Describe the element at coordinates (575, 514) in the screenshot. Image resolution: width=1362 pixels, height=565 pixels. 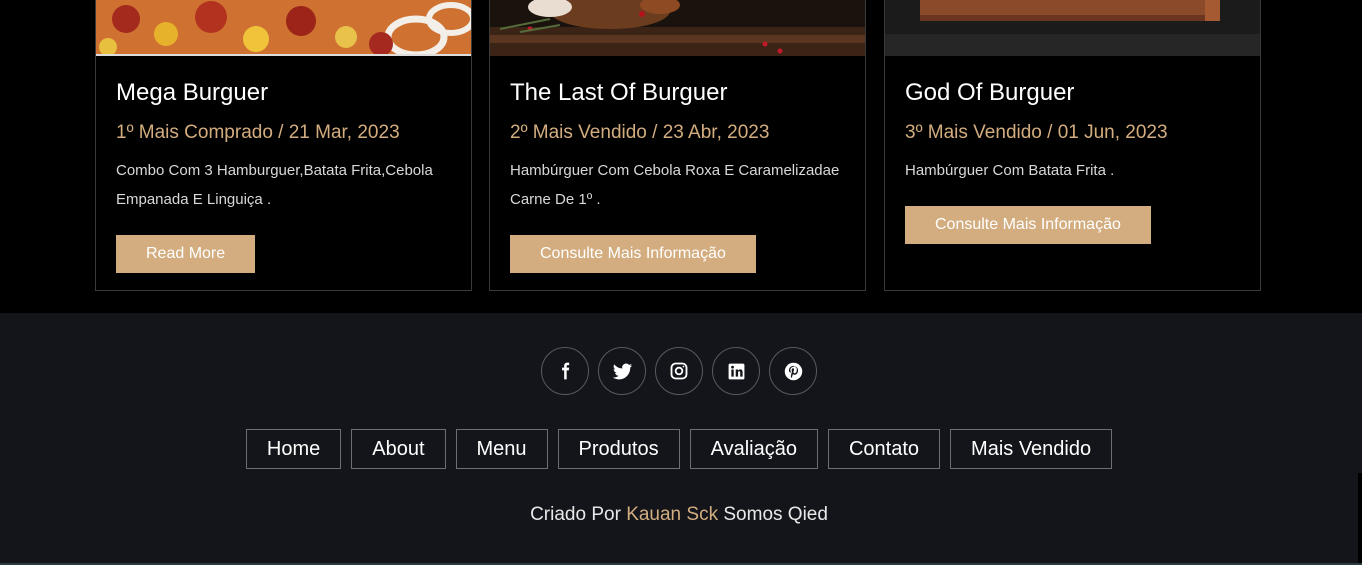
I see `credit-prefix: Criado Por` at that location.